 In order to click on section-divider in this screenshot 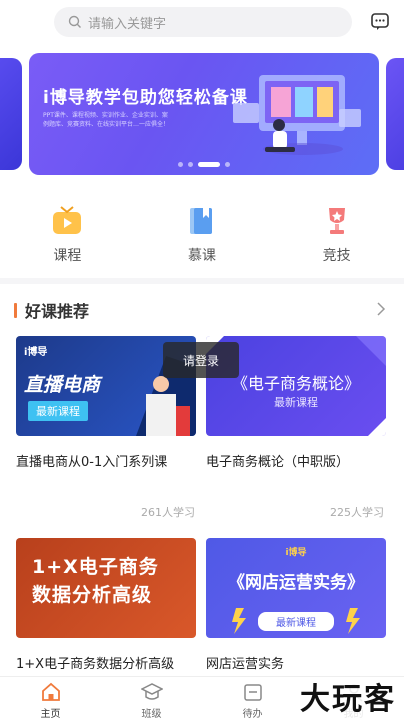, I will do `click(202, 281)`.